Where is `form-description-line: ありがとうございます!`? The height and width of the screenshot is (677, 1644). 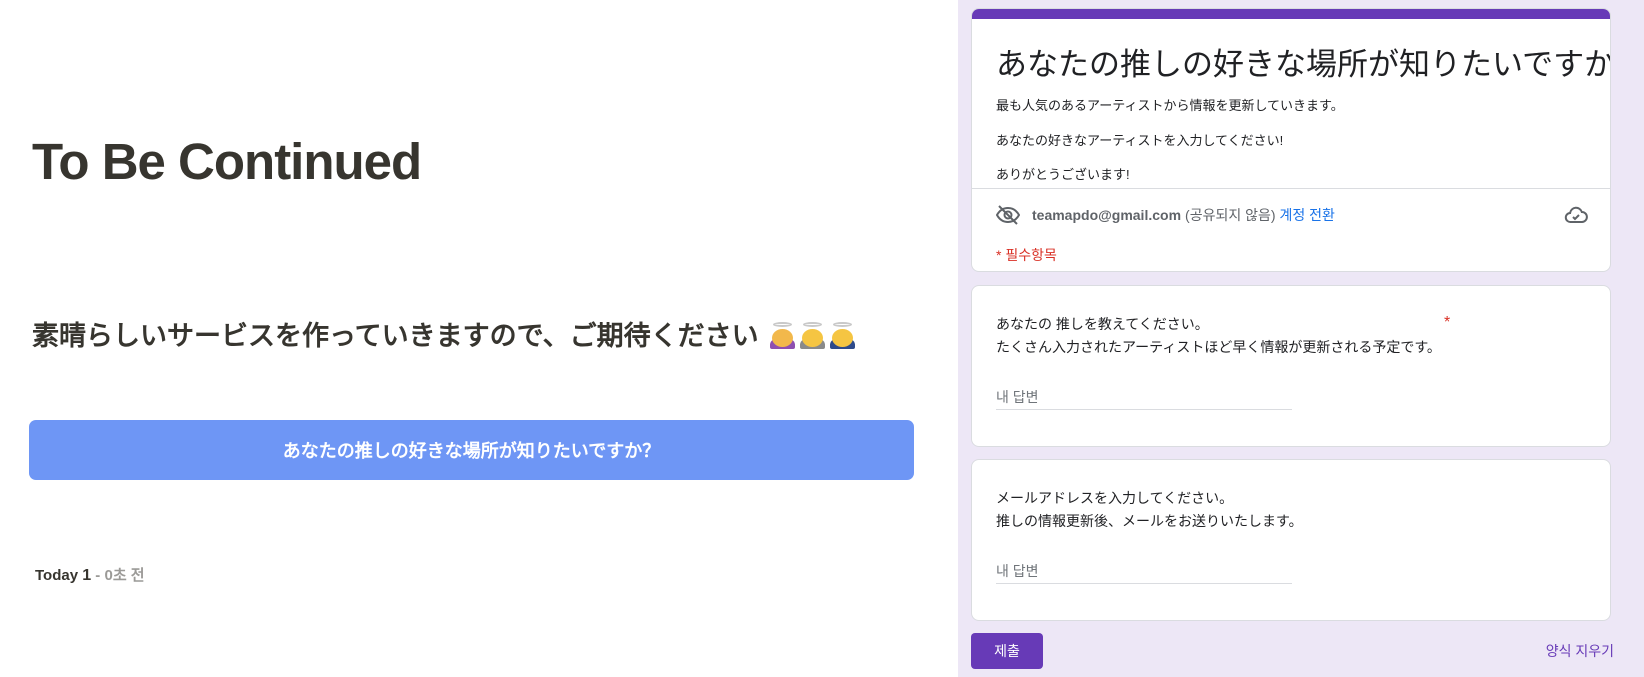 form-description-line: ありがとうございます! is located at coordinates (1063, 174).